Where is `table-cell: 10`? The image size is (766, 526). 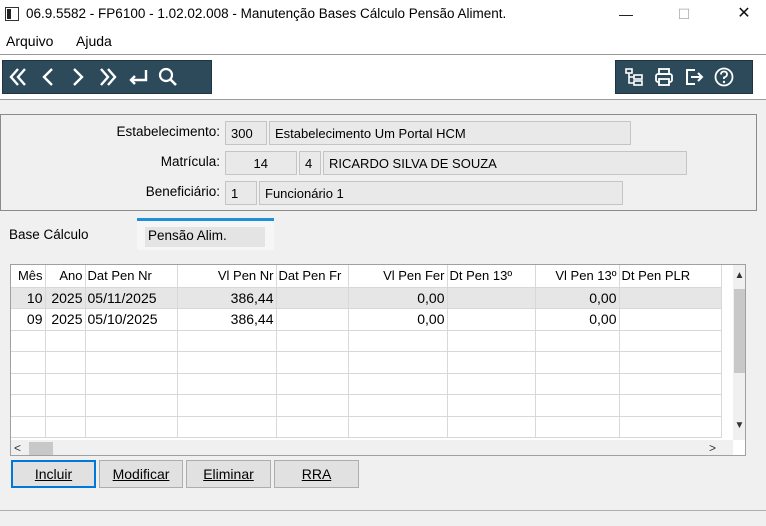 table-cell: 10 is located at coordinates (28, 298).